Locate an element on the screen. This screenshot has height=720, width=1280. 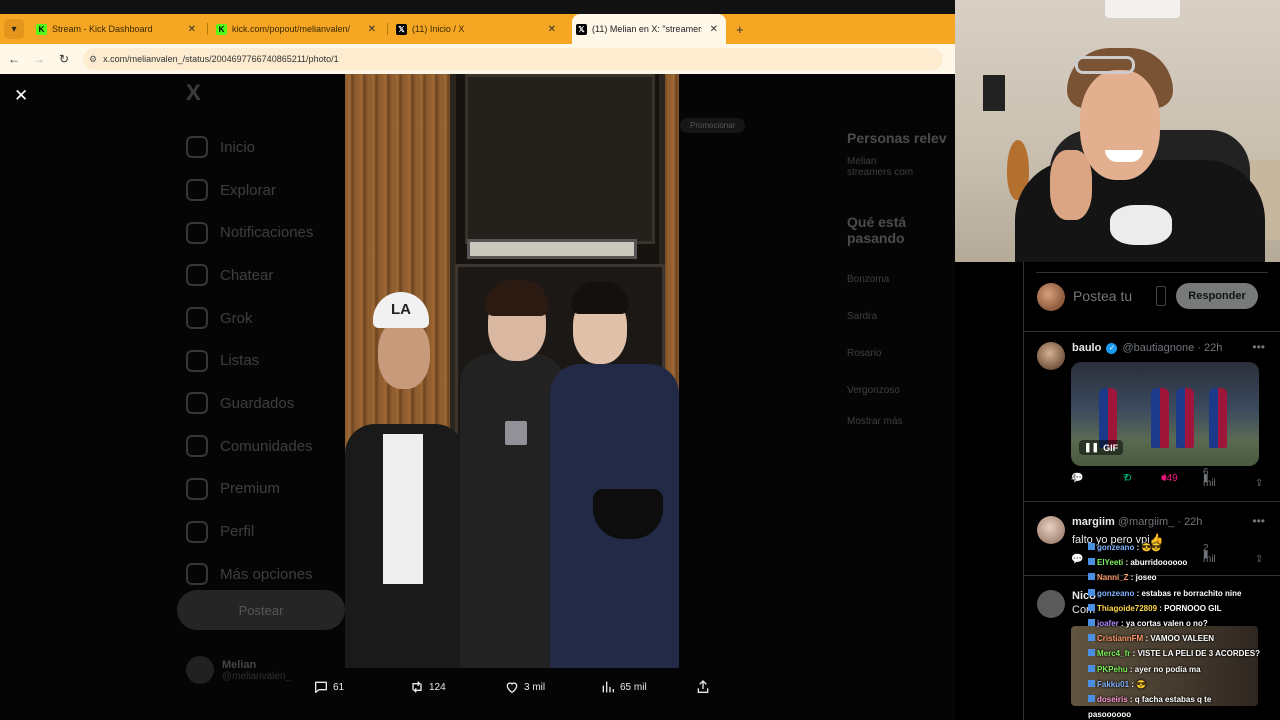
sidebar-item-premium: Premium is located at coordinates (249, 489).